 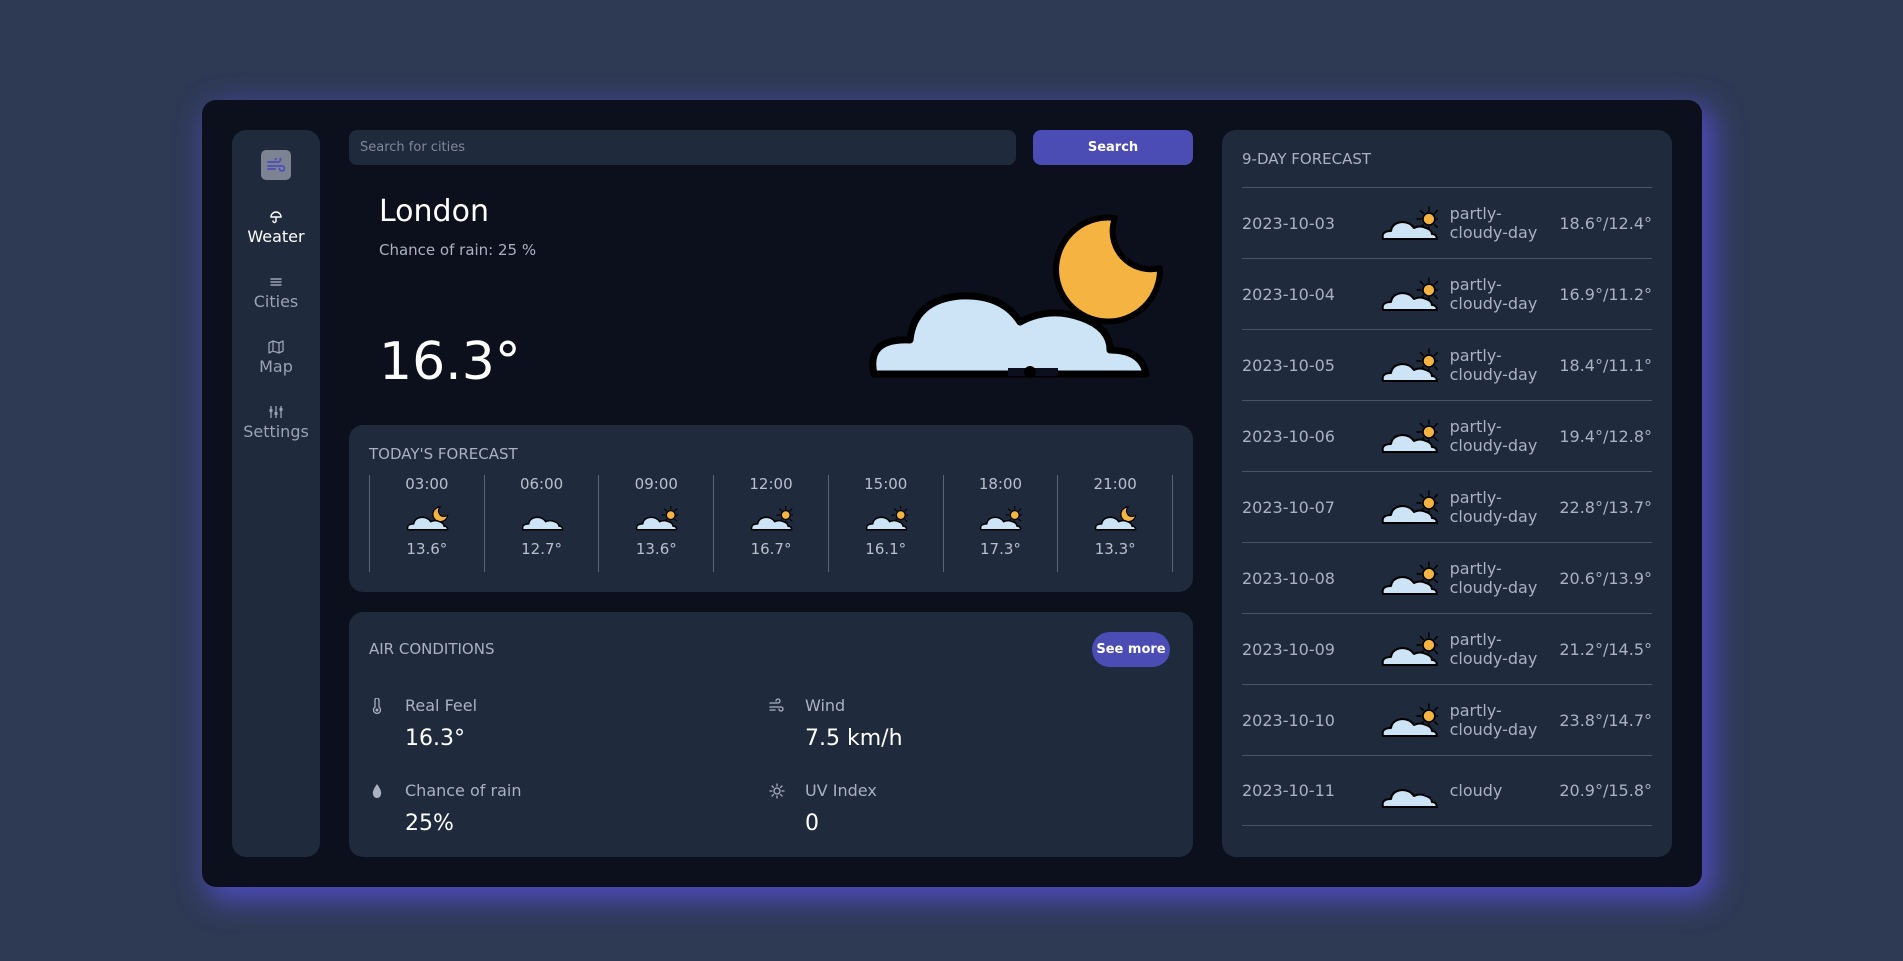 What do you see at coordinates (1605, 720) in the screenshot?
I see `forecast-temperature: 23.8°/14.7°` at bounding box center [1605, 720].